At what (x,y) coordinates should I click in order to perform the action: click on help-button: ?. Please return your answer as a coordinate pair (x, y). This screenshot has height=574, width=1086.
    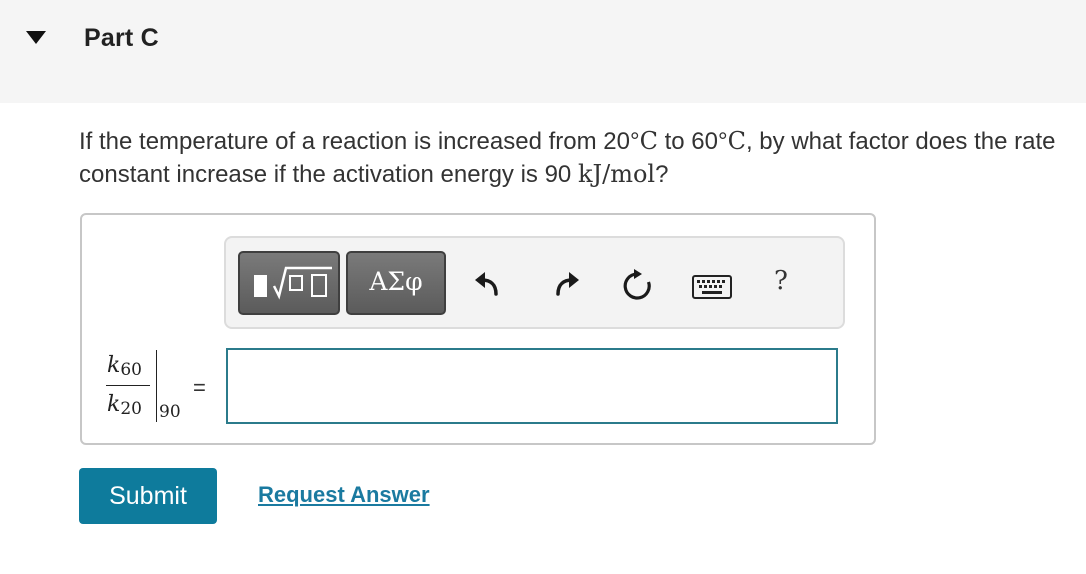
    Looking at the image, I should click on (781, 281).